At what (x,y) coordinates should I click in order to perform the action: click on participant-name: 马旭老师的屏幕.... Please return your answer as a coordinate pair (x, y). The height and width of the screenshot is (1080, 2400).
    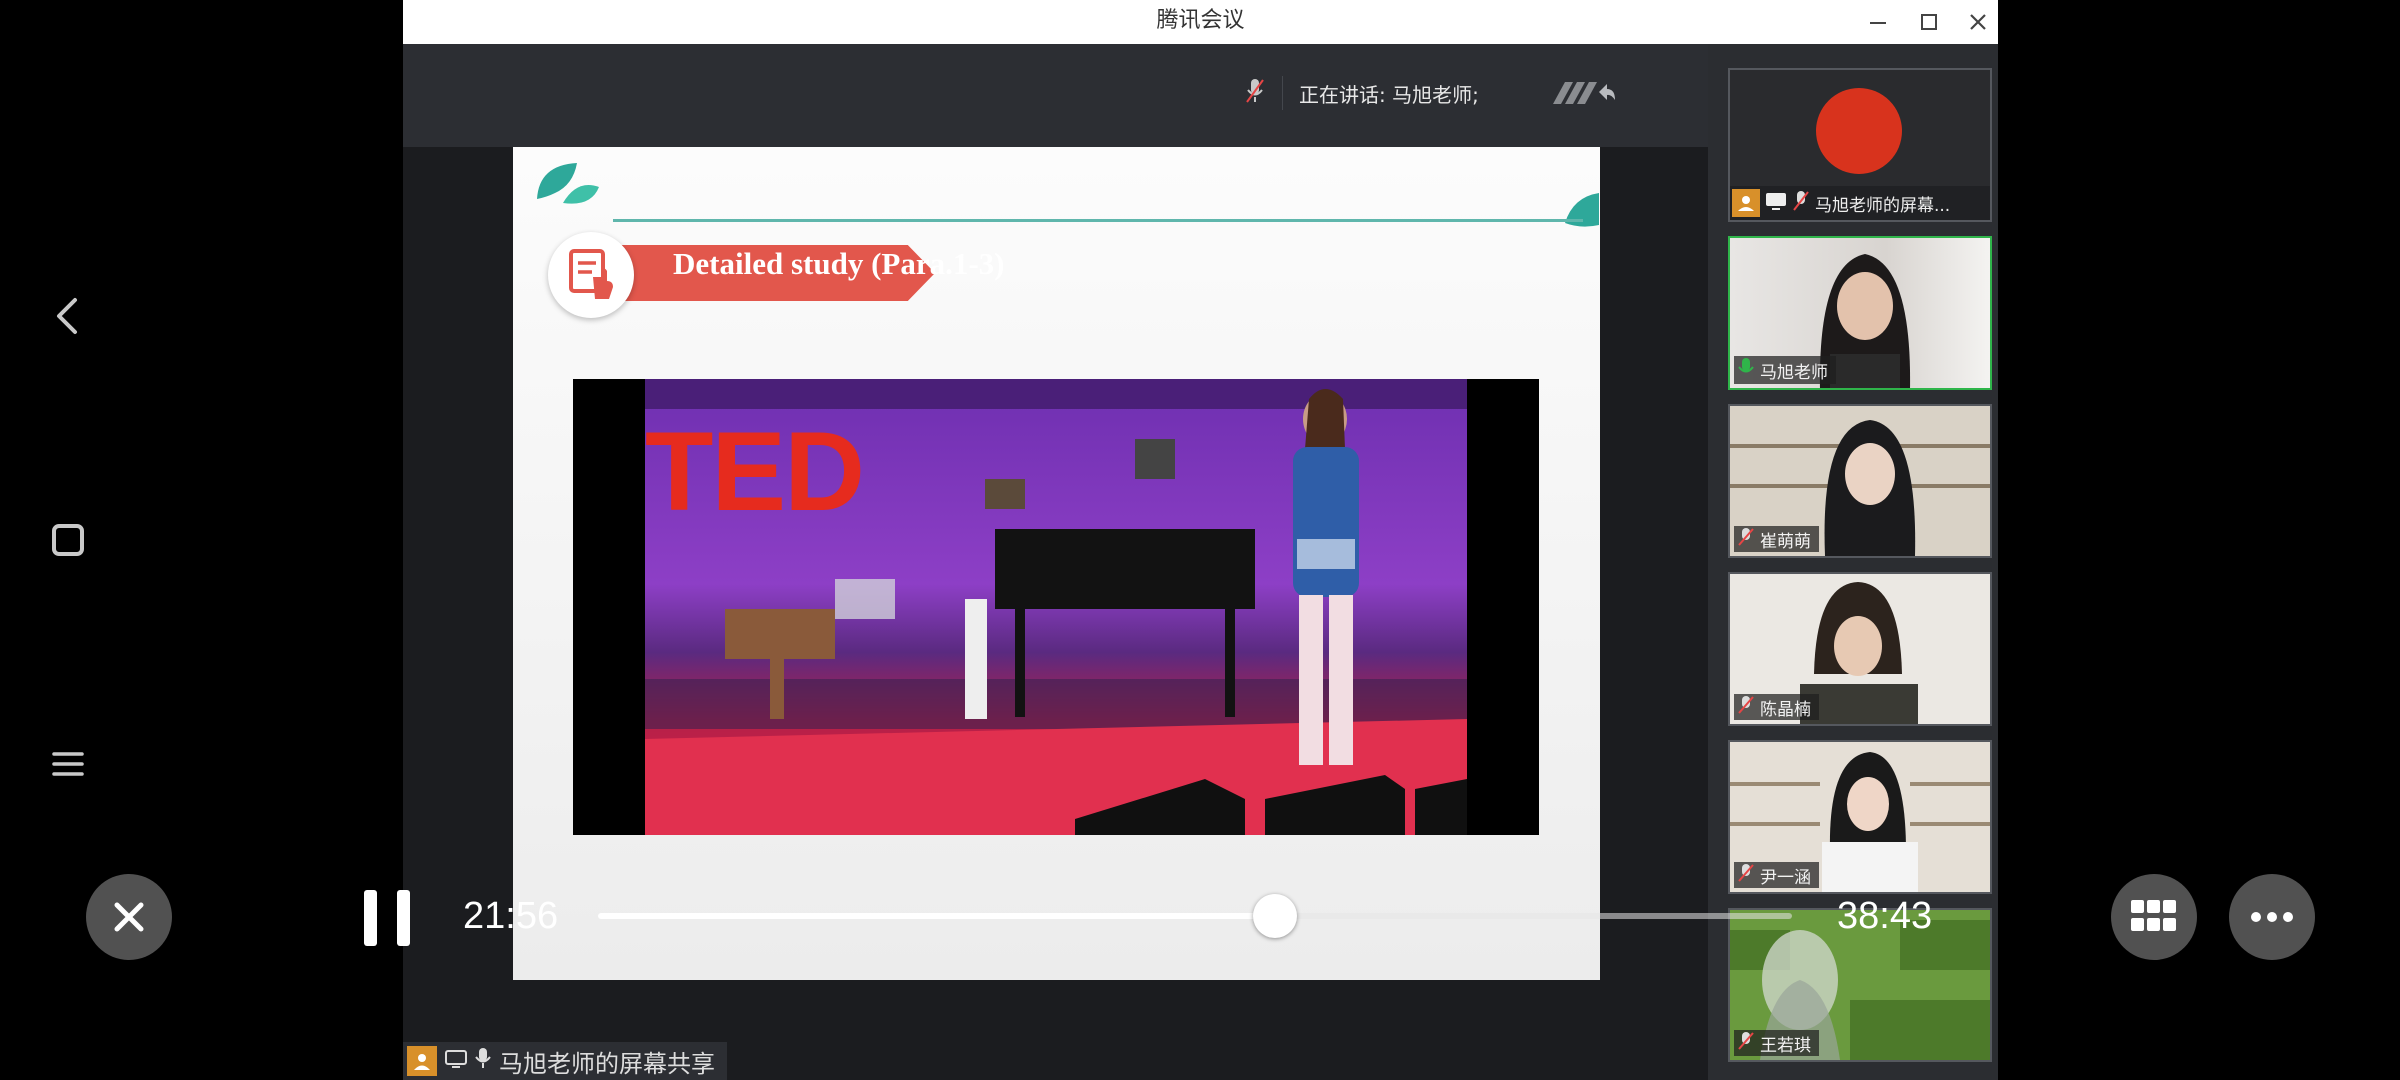
    Looking at the image, I should click on (1883, 205).